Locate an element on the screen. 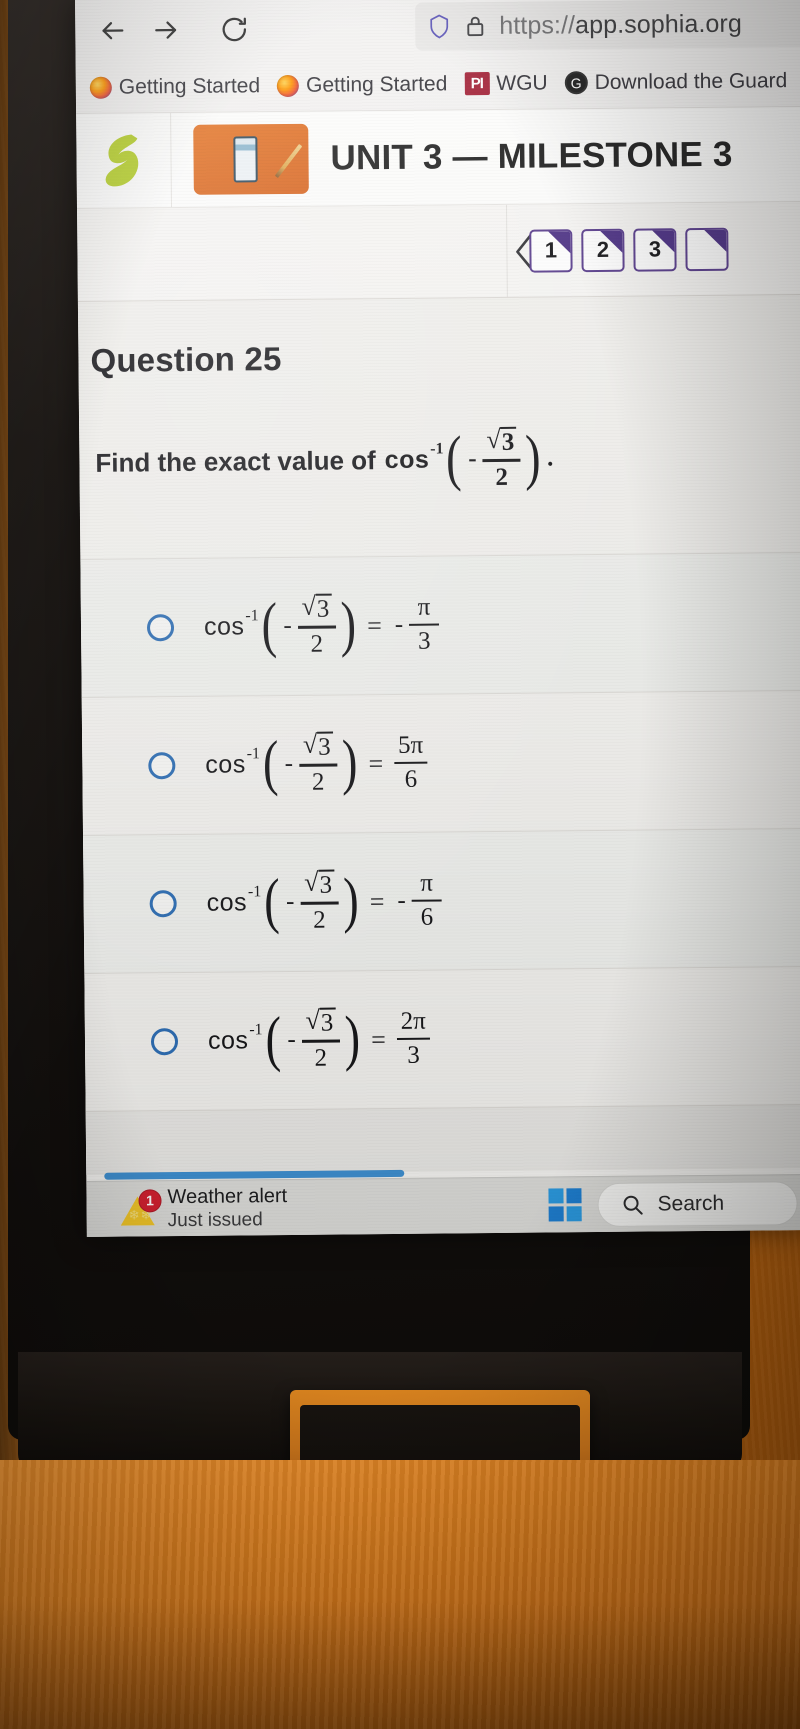  option-result-numerator: π is located at coordinates (424, 607).